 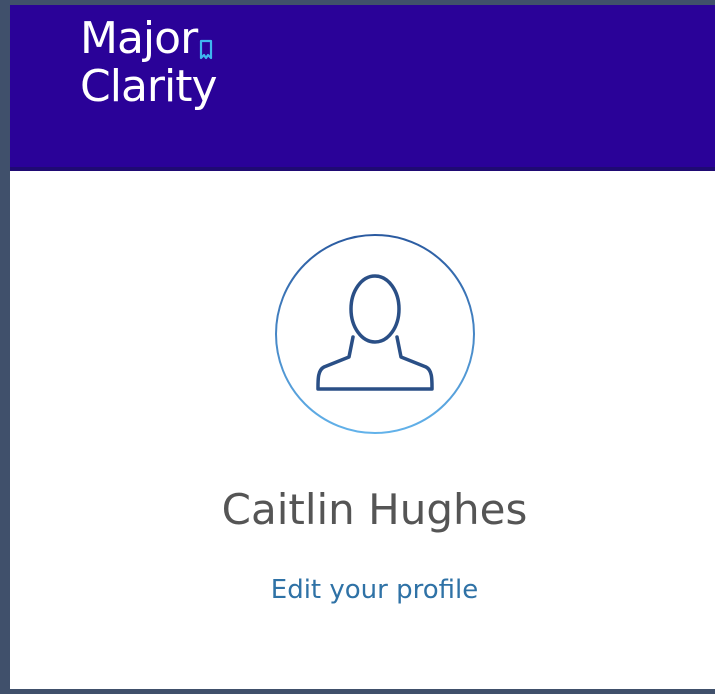 I want to click on avatar, so click(x=375, y=334).